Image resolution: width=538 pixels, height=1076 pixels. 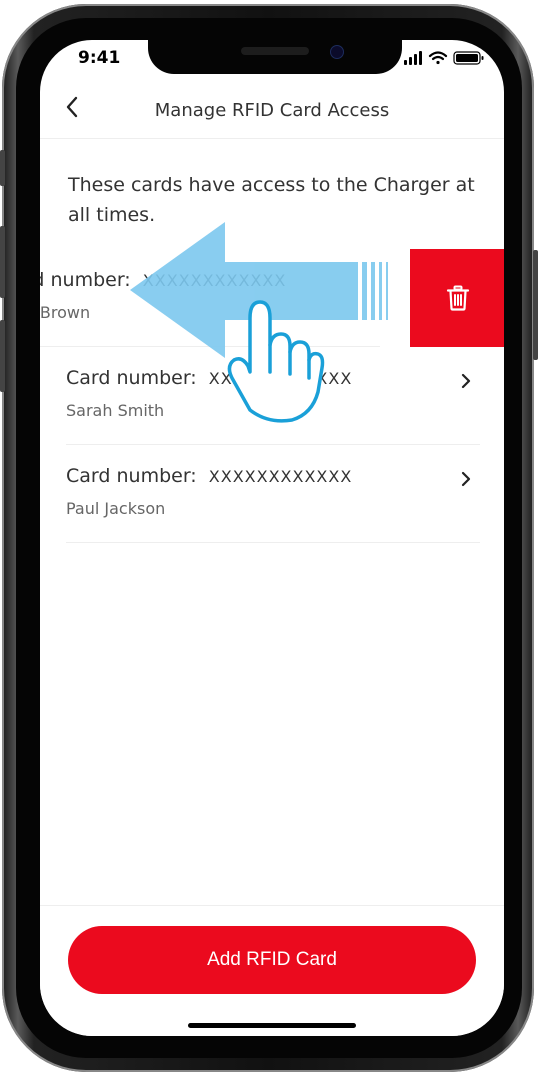 What do you see at coordinates (2, 168) in the screenshot?
I see `mute-switch` at bounding box center [2, 168].